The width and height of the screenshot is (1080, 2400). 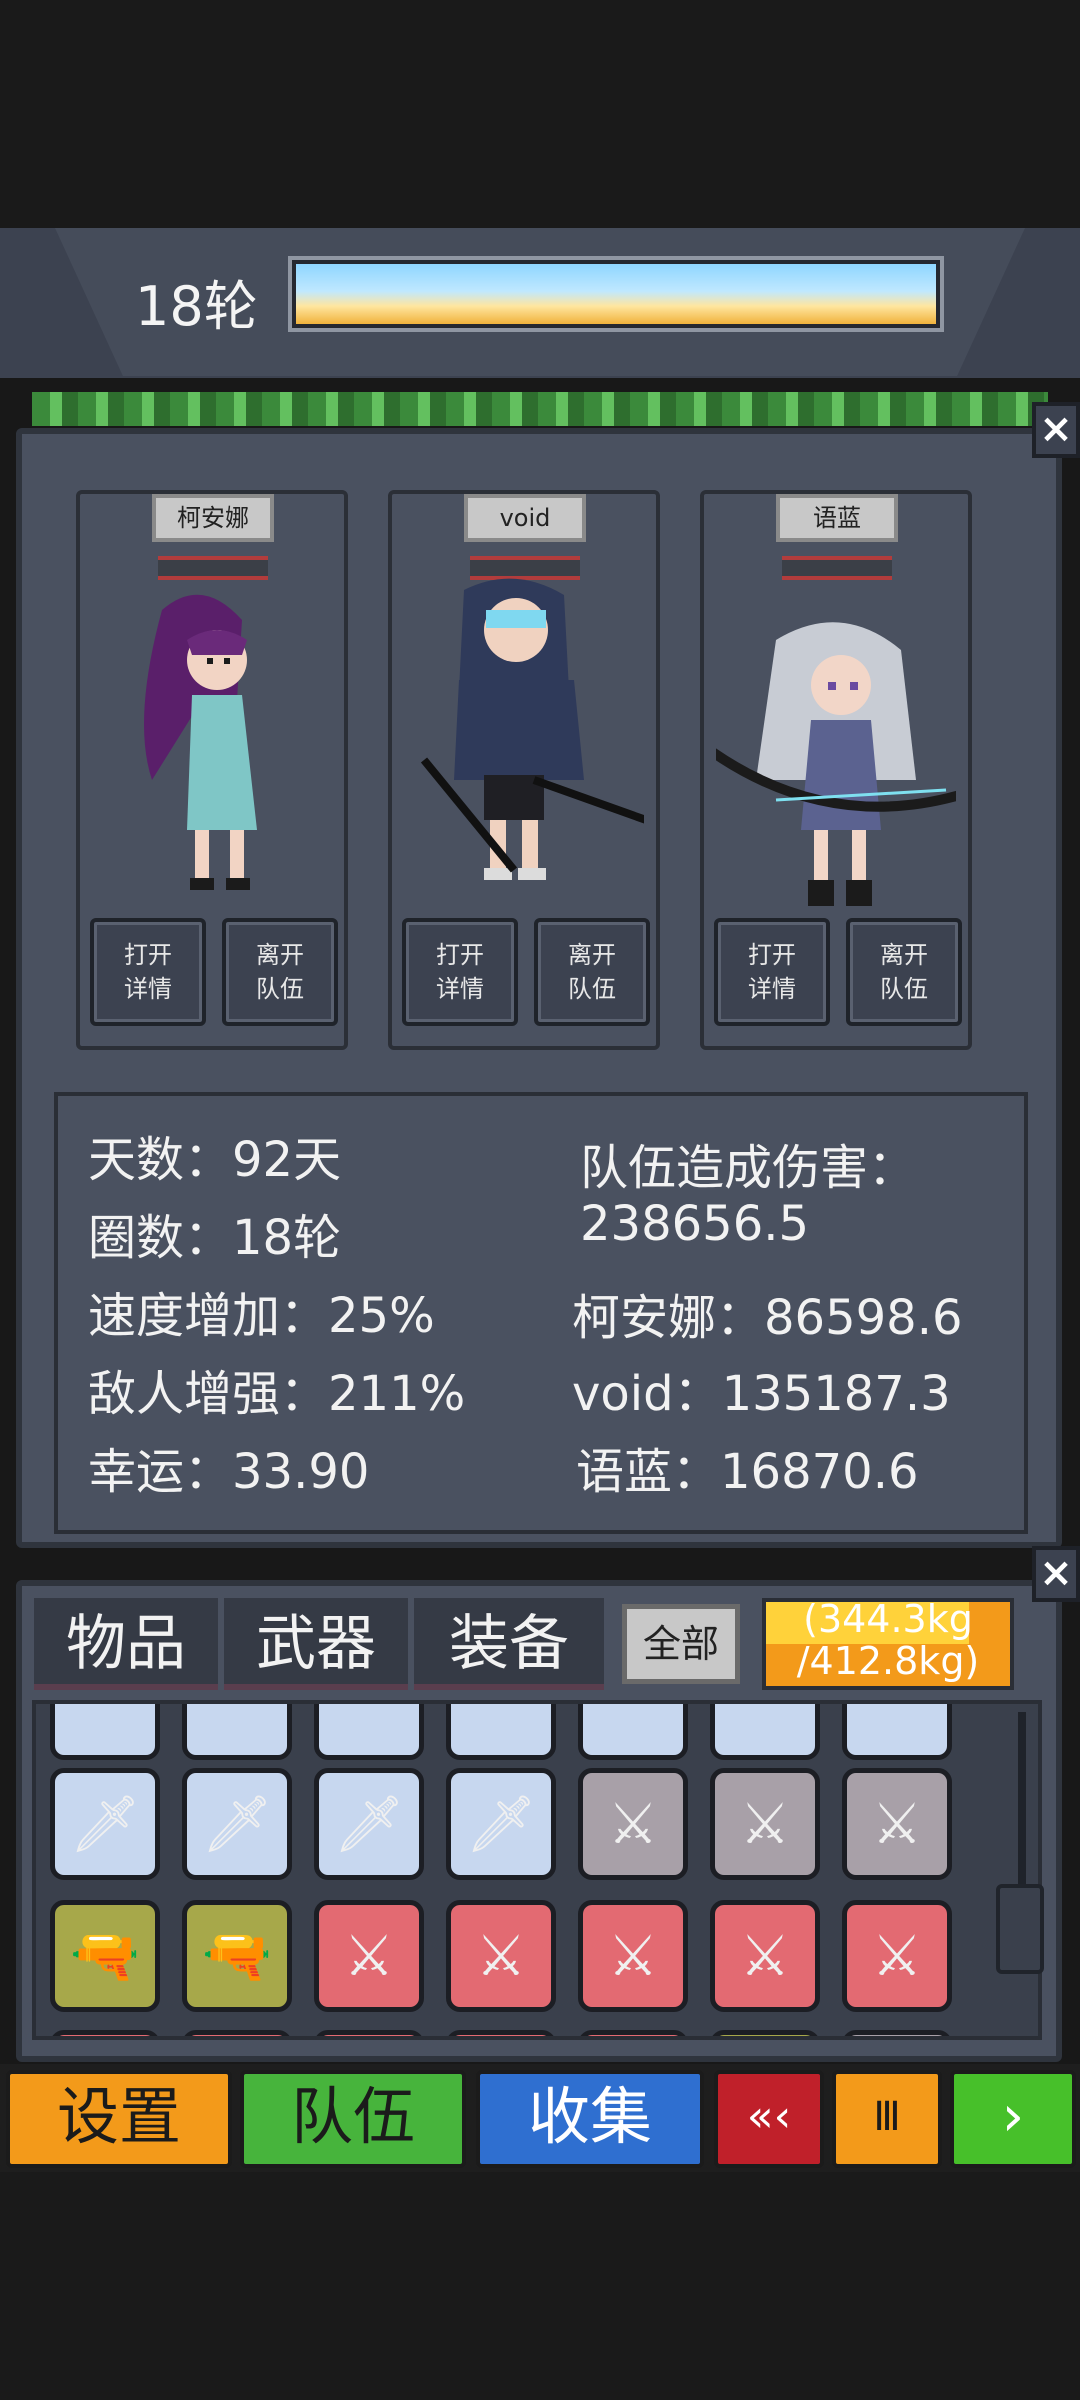 I want to click on party-close-icon: ×, so click(x=1056, y=430).